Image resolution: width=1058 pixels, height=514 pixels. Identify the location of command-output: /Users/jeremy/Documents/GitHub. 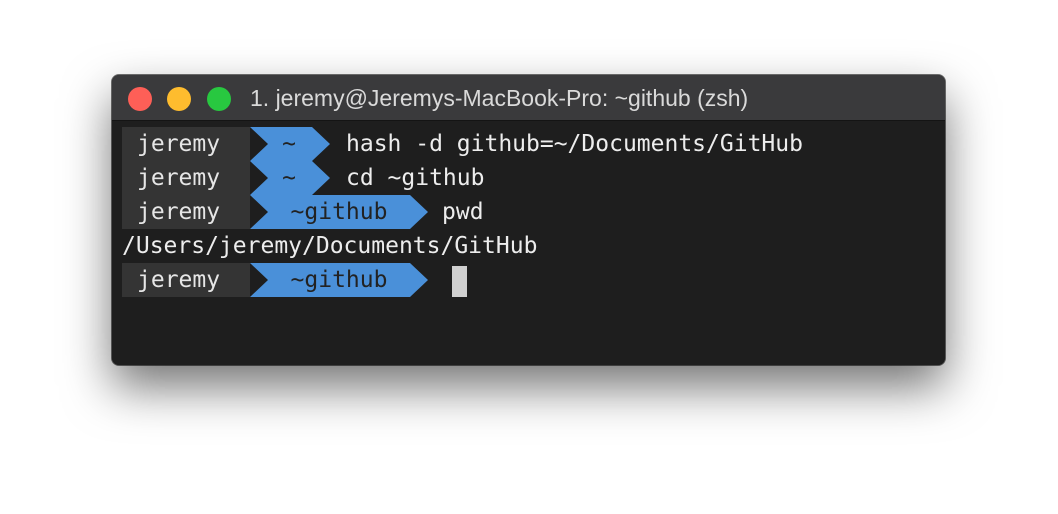
(330, 246).